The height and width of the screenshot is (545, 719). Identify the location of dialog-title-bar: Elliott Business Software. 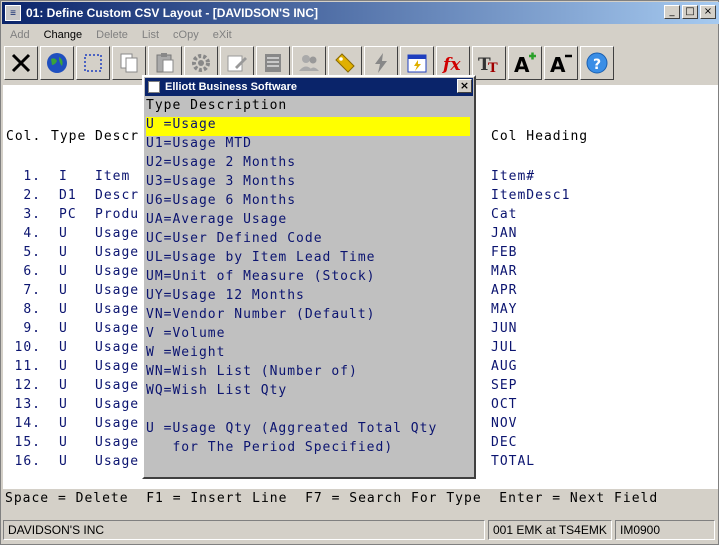
(309, 87).